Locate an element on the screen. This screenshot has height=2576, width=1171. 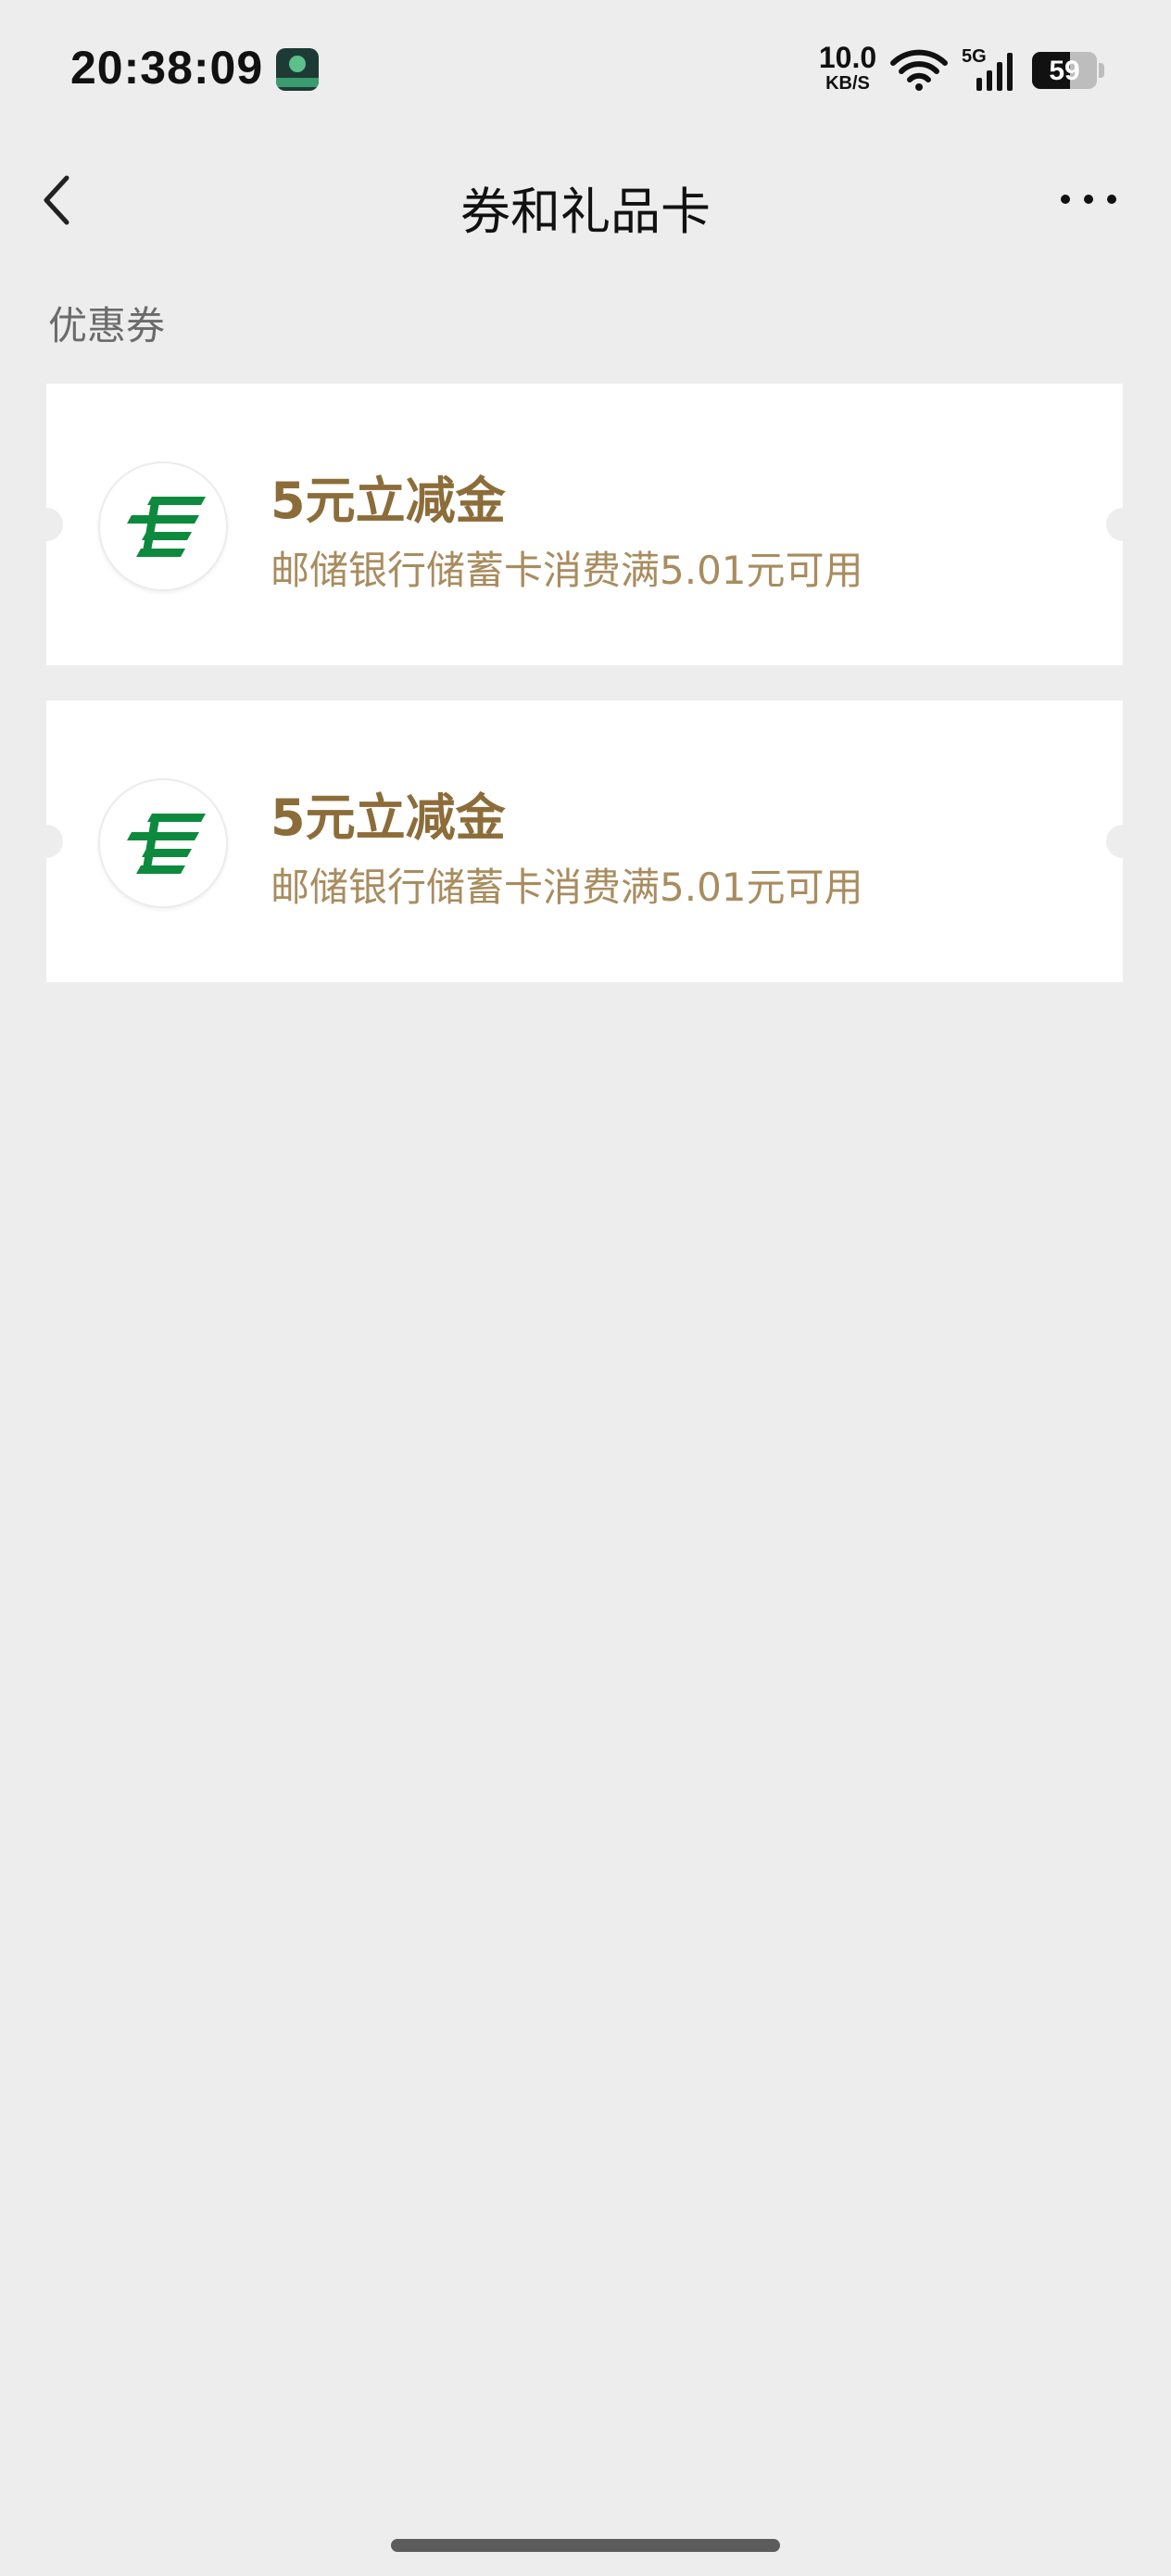
nav-bar: 券和礼品卡 is located at coordinates (585, 199).